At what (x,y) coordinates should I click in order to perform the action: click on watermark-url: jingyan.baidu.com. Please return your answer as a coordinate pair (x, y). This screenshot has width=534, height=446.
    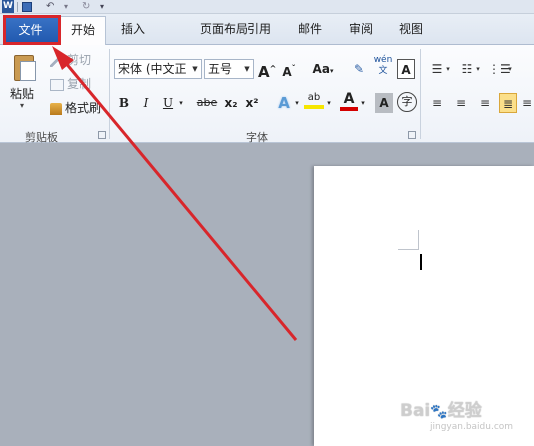
    Looking at the image, I should click on (472, 427).